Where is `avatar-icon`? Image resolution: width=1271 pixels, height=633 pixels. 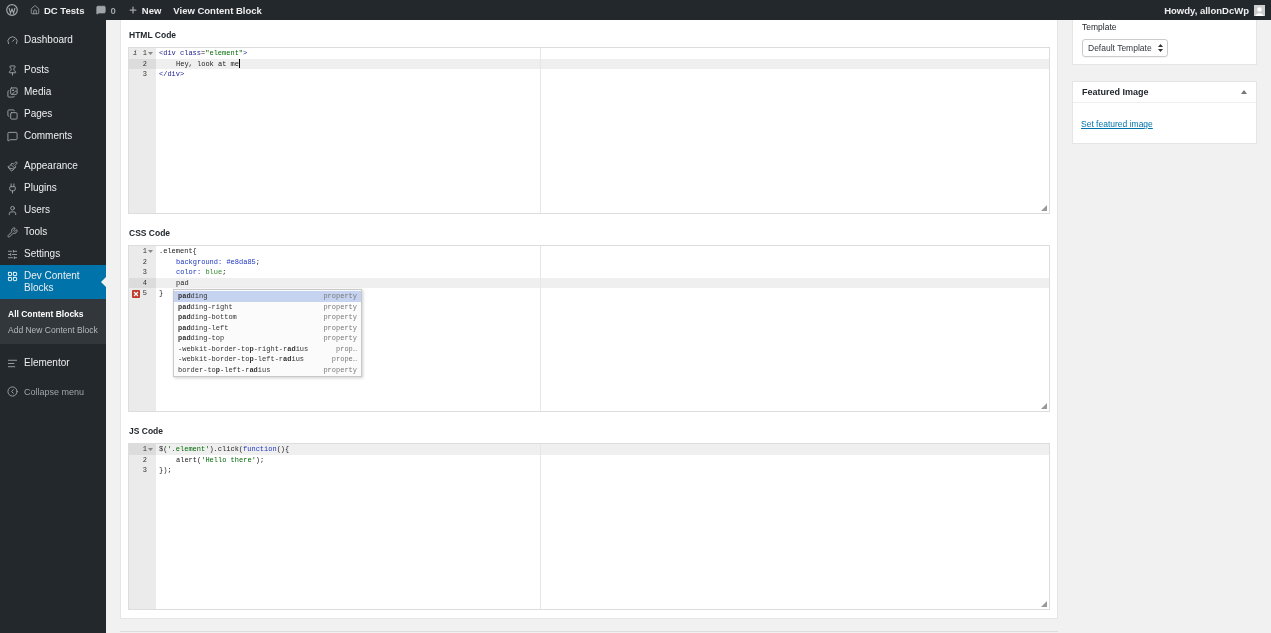
avatar-icon is located at coordinates (1259, 10).